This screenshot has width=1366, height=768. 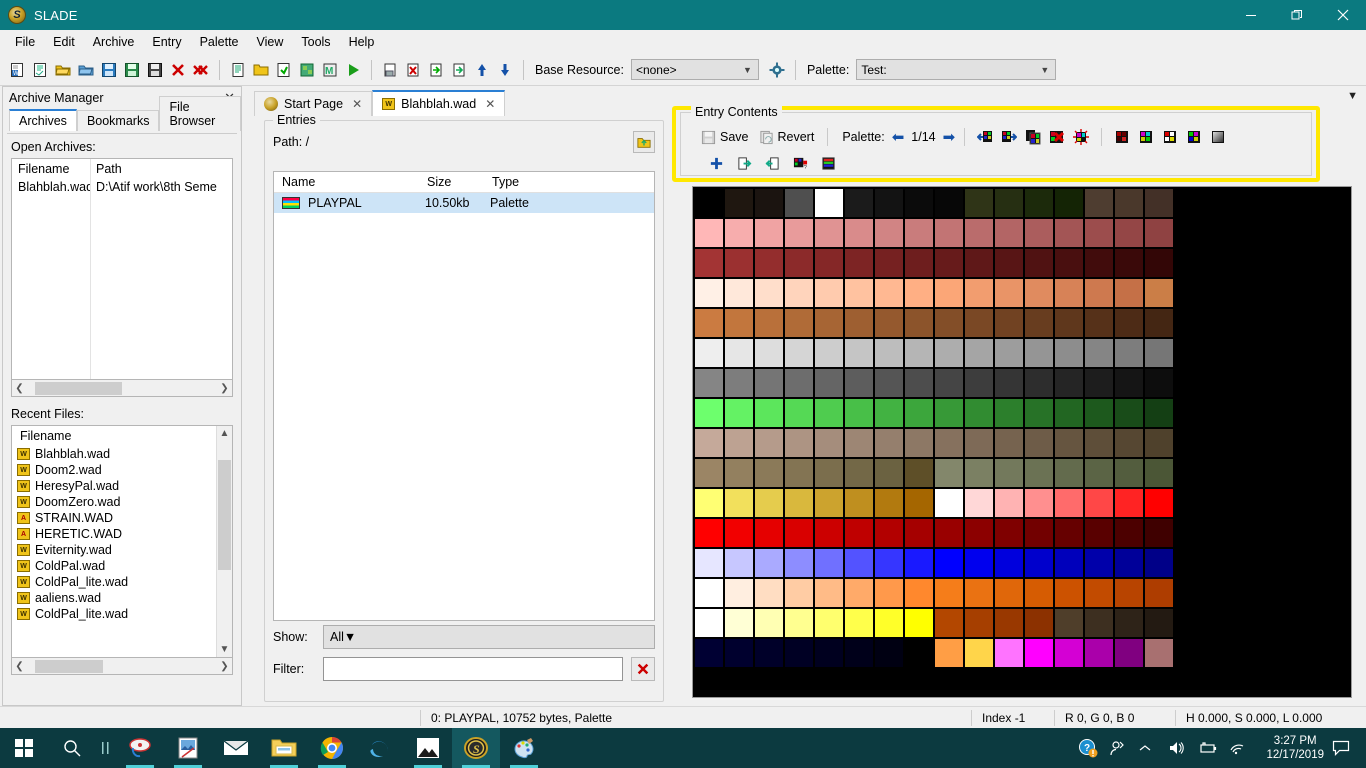 I want to click on battery-icon, so click(x=1213, y=748).